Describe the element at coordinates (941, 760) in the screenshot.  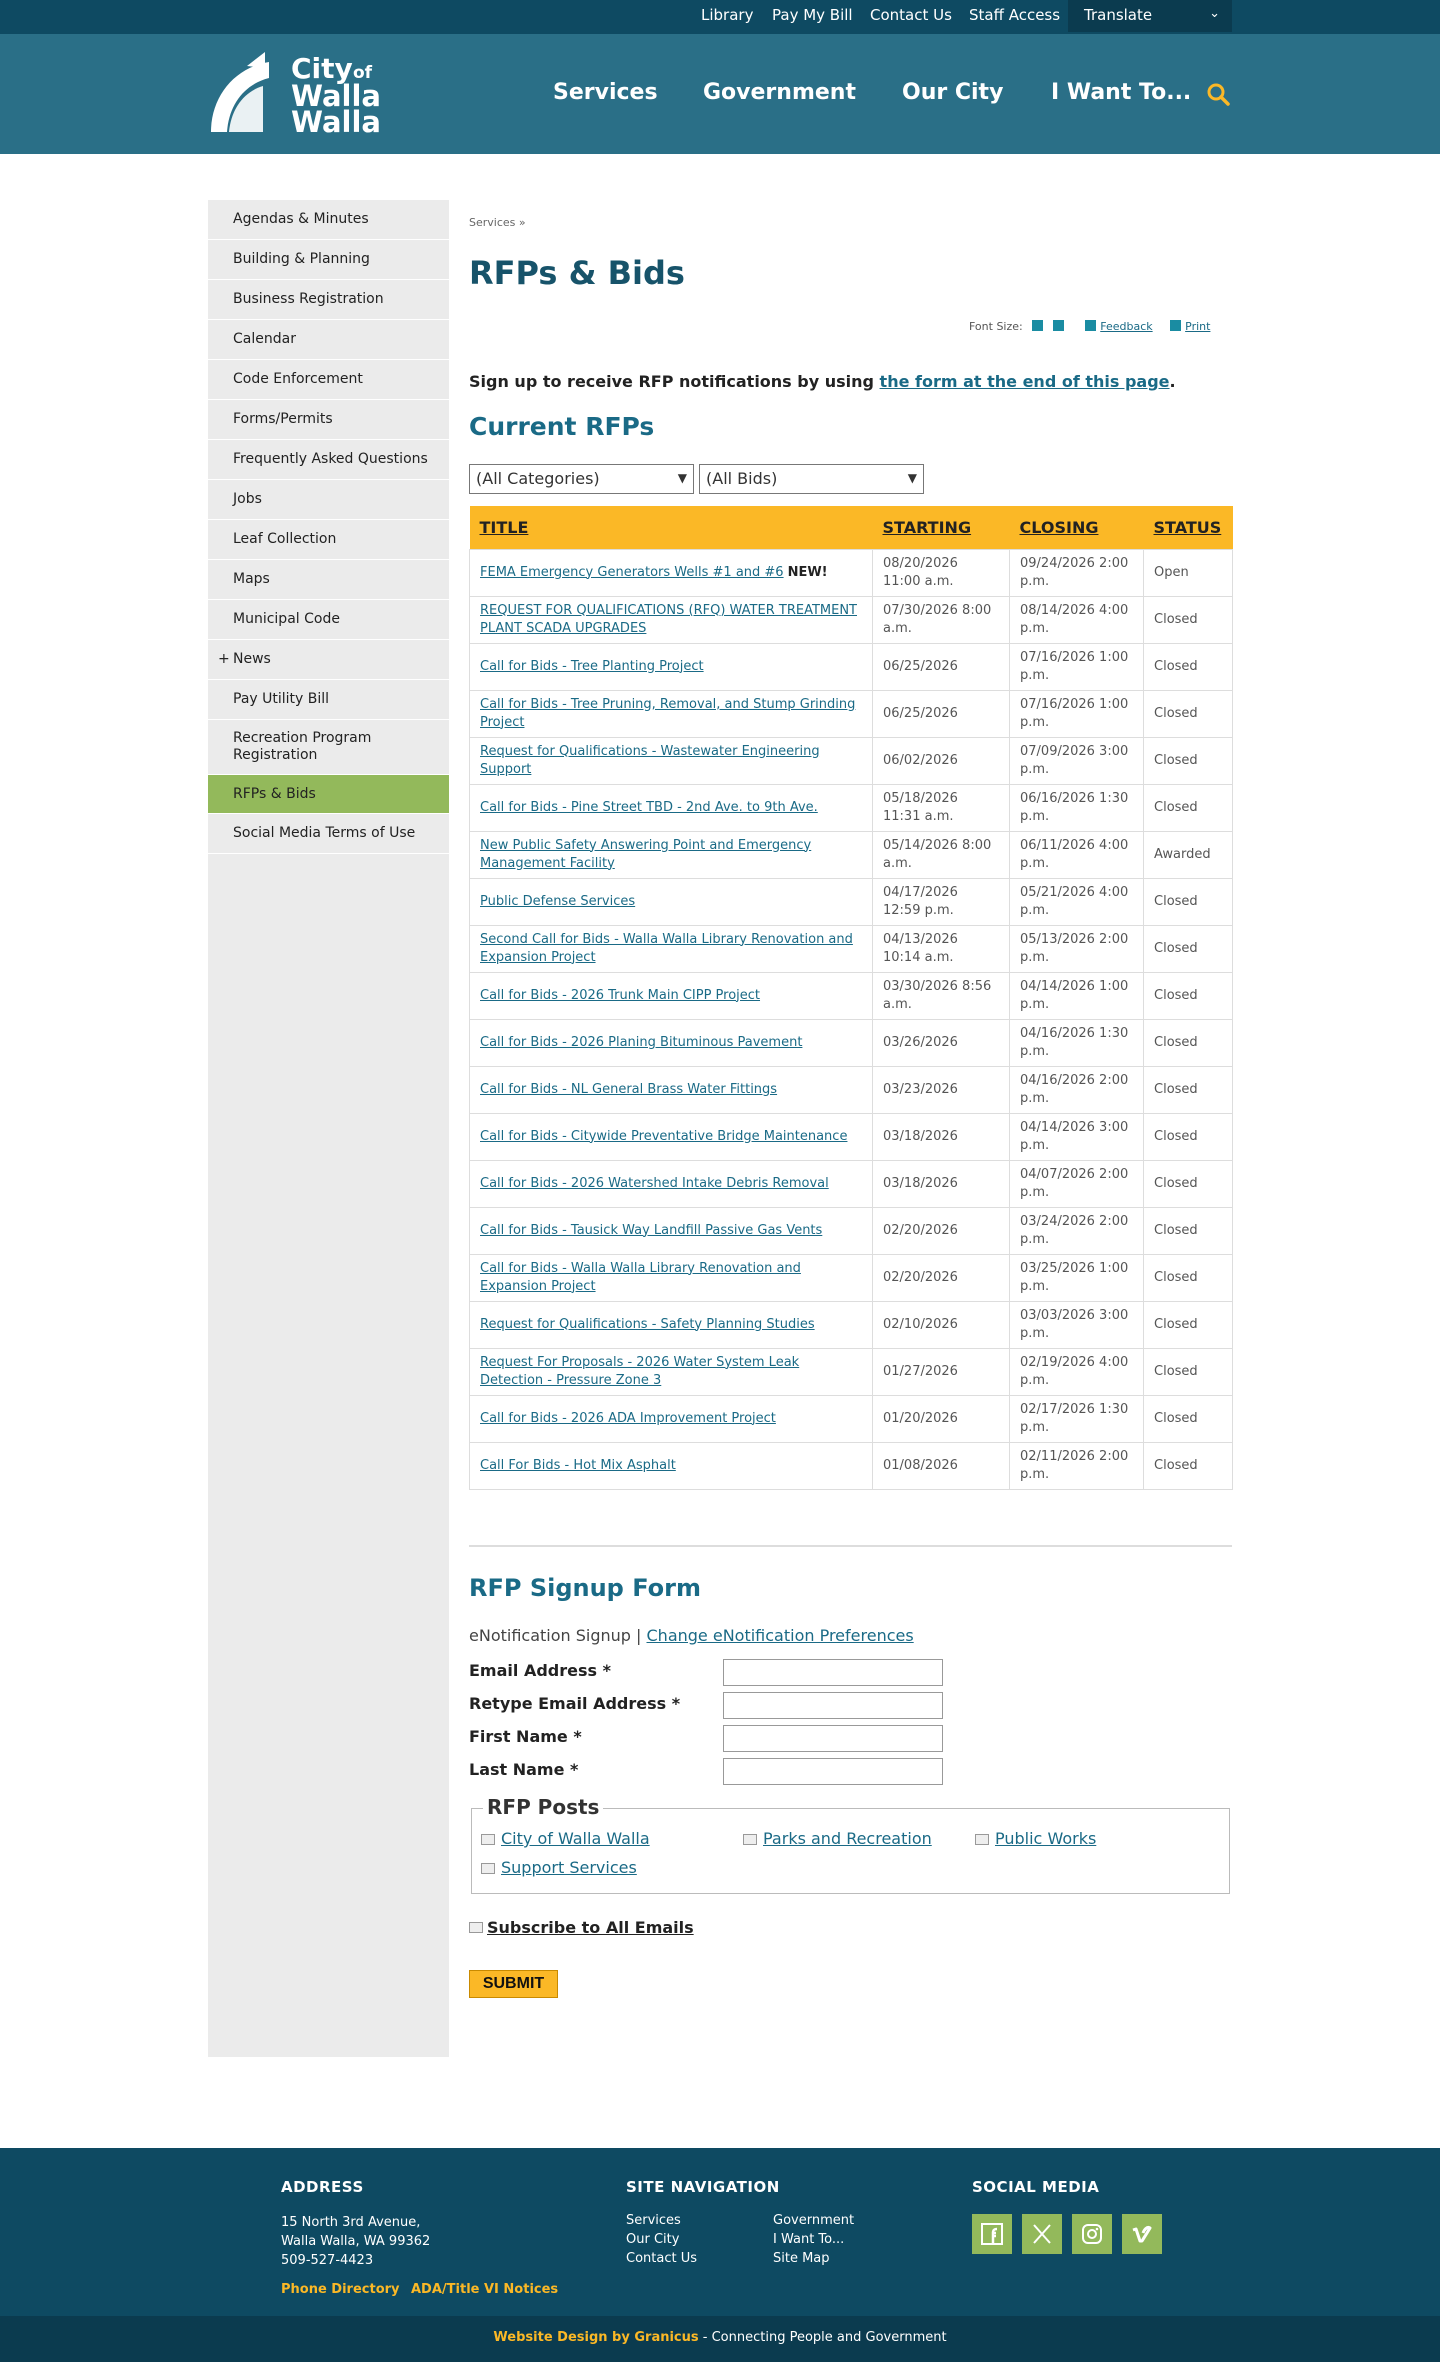
I see `rfp-start-cell: 06/02/2026` at that location.